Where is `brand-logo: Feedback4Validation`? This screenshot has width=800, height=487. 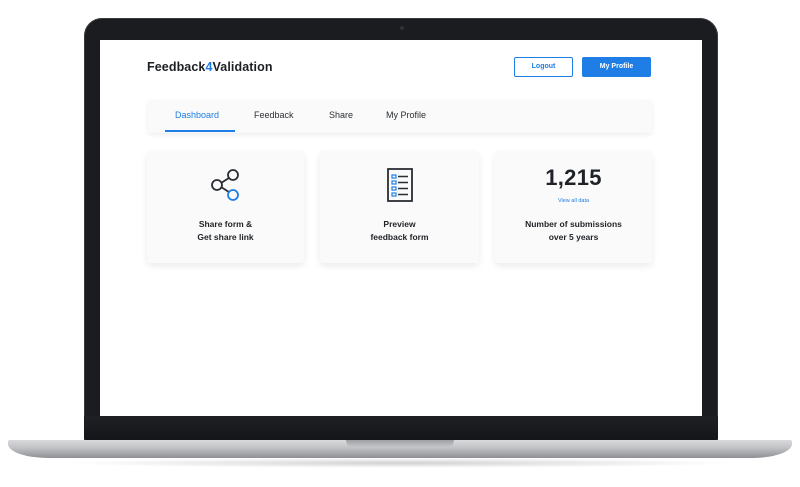
brand-logo: Feedback4Validation is located at coordinates (210, 67).